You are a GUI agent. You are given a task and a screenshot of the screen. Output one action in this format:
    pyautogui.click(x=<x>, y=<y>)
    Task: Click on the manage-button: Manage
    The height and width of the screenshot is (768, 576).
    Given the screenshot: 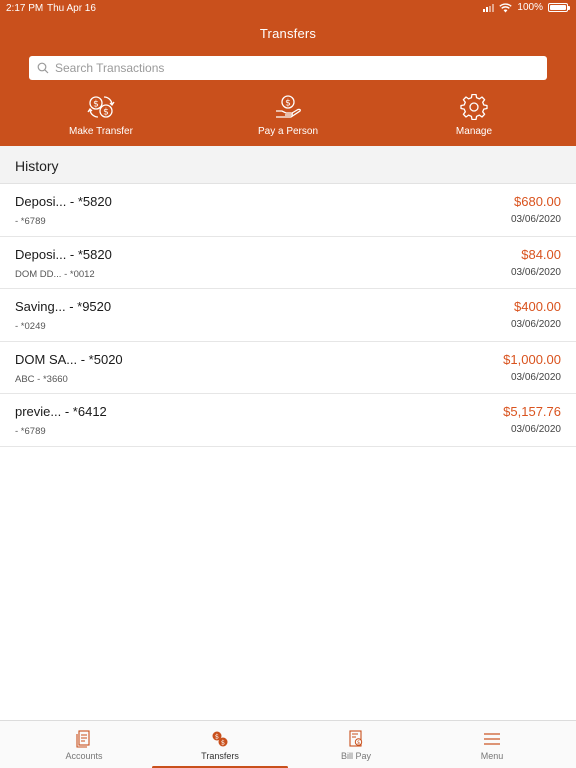 What is the action you would take?
    pyautogui.click(x=474, y=115)
    